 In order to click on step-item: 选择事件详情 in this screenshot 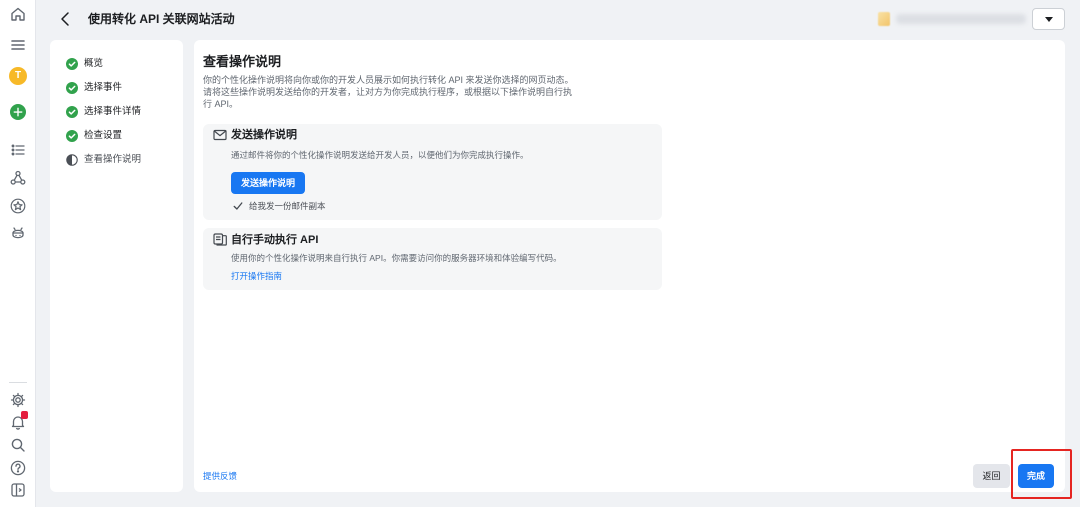, I will do `click(116, 112)`.